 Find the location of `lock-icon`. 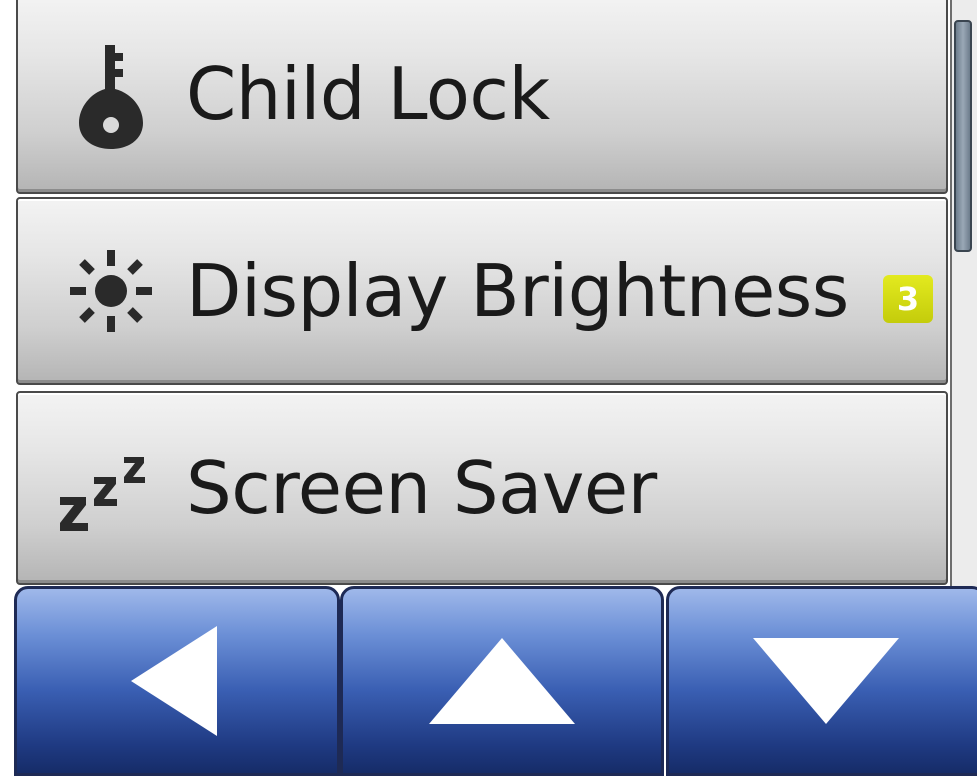

lock-icon is located at coordinates (111, 94).